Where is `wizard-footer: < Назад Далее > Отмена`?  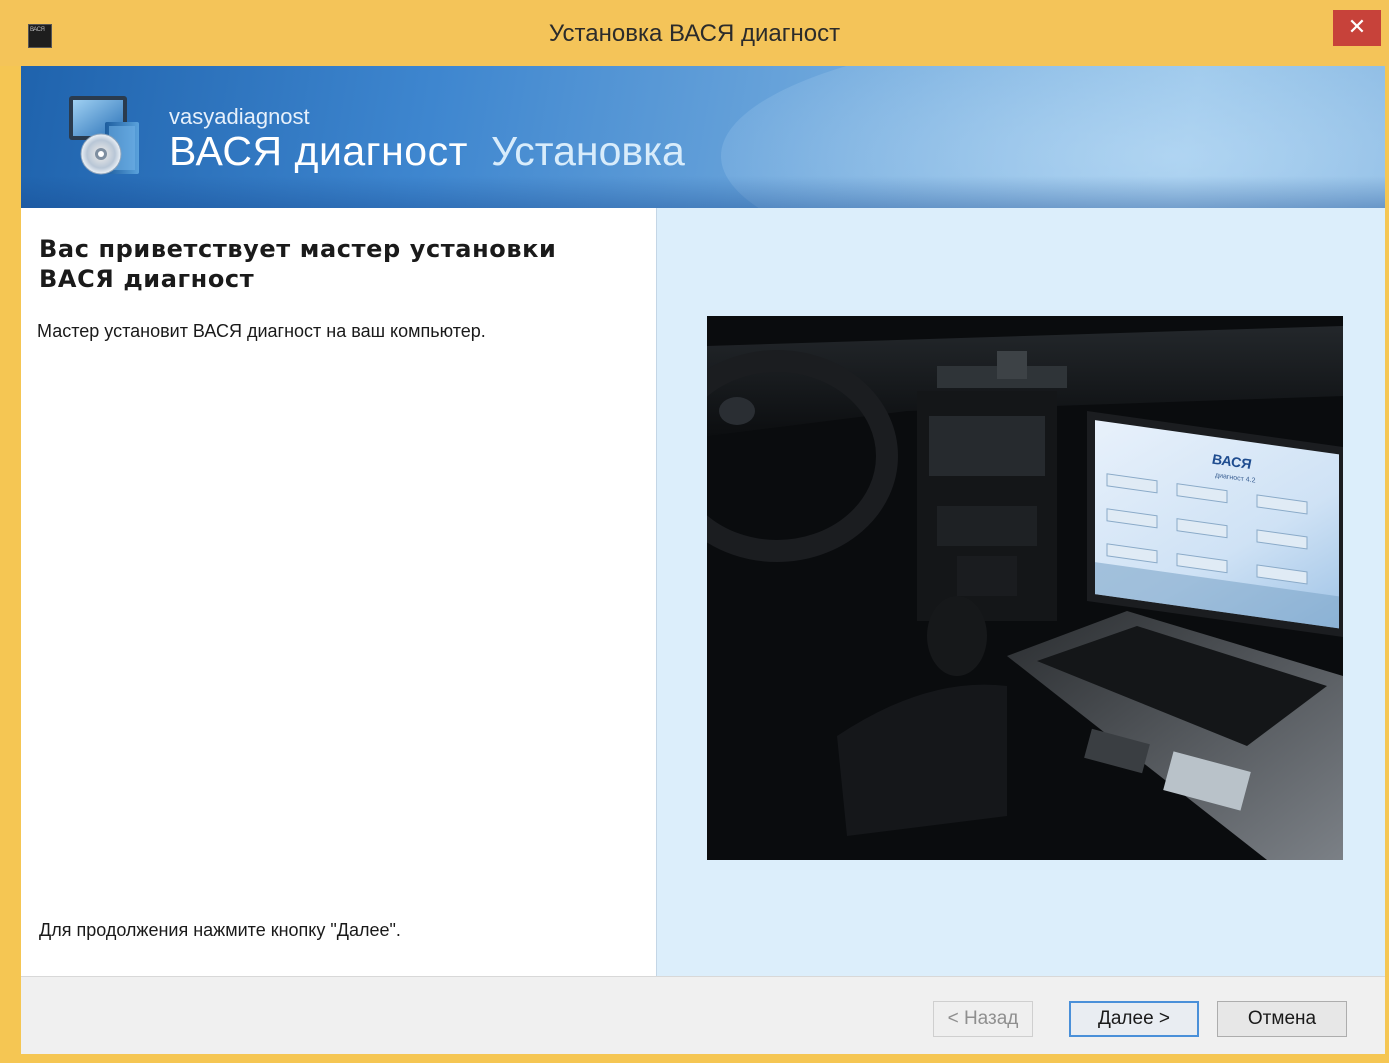
wizard-footer: < Назад Далее > Отмена is located at coordinates (703, 1015).